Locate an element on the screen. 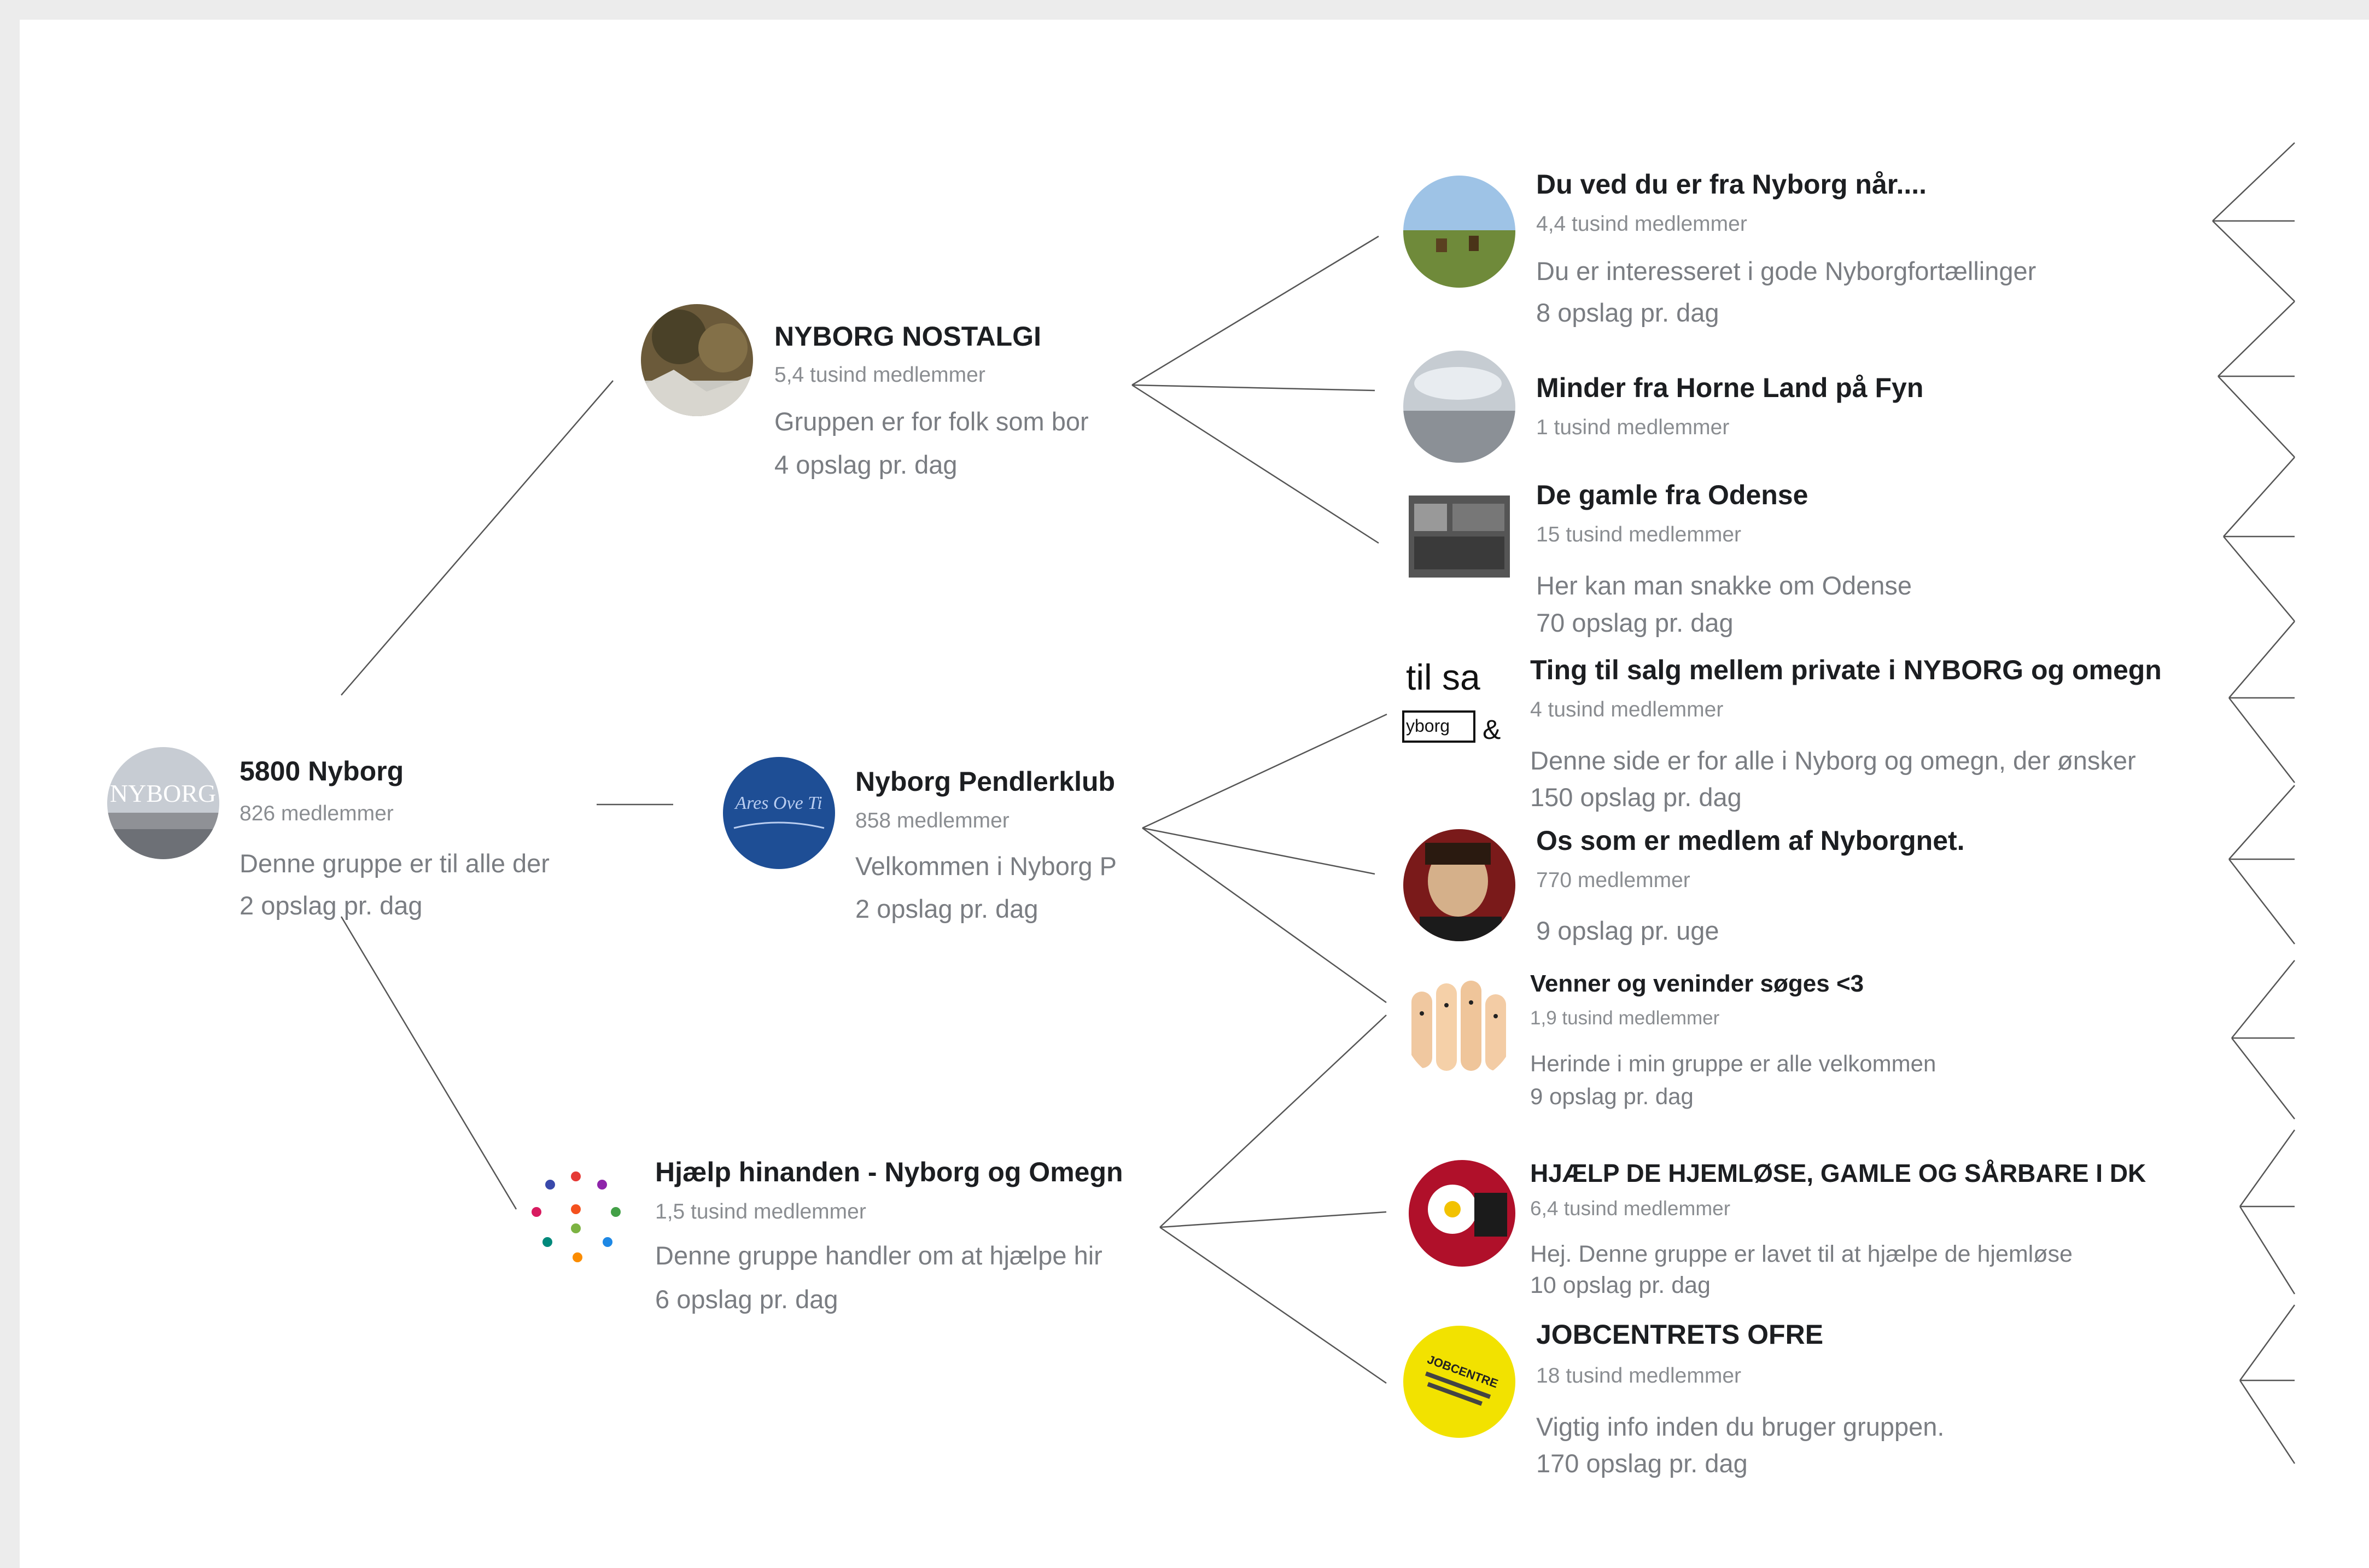 This screenshot has height=1568, width=2369. group-title: 5800 Nyborg is located at coordinates (322, 771).